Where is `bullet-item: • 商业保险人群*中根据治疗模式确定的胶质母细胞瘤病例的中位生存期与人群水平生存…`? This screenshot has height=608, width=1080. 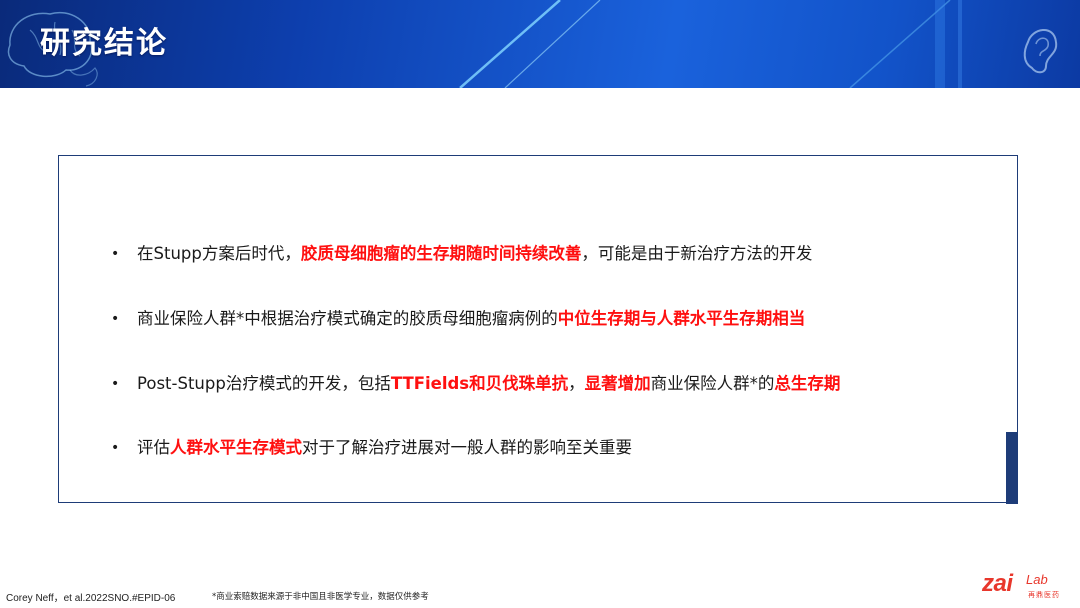
bullet-item: • 商业保险人群*中根据治疗模式确定的胶质母细胞瘤病例的中位生存期与人群水平生存… is located at coordinates (458, 319).